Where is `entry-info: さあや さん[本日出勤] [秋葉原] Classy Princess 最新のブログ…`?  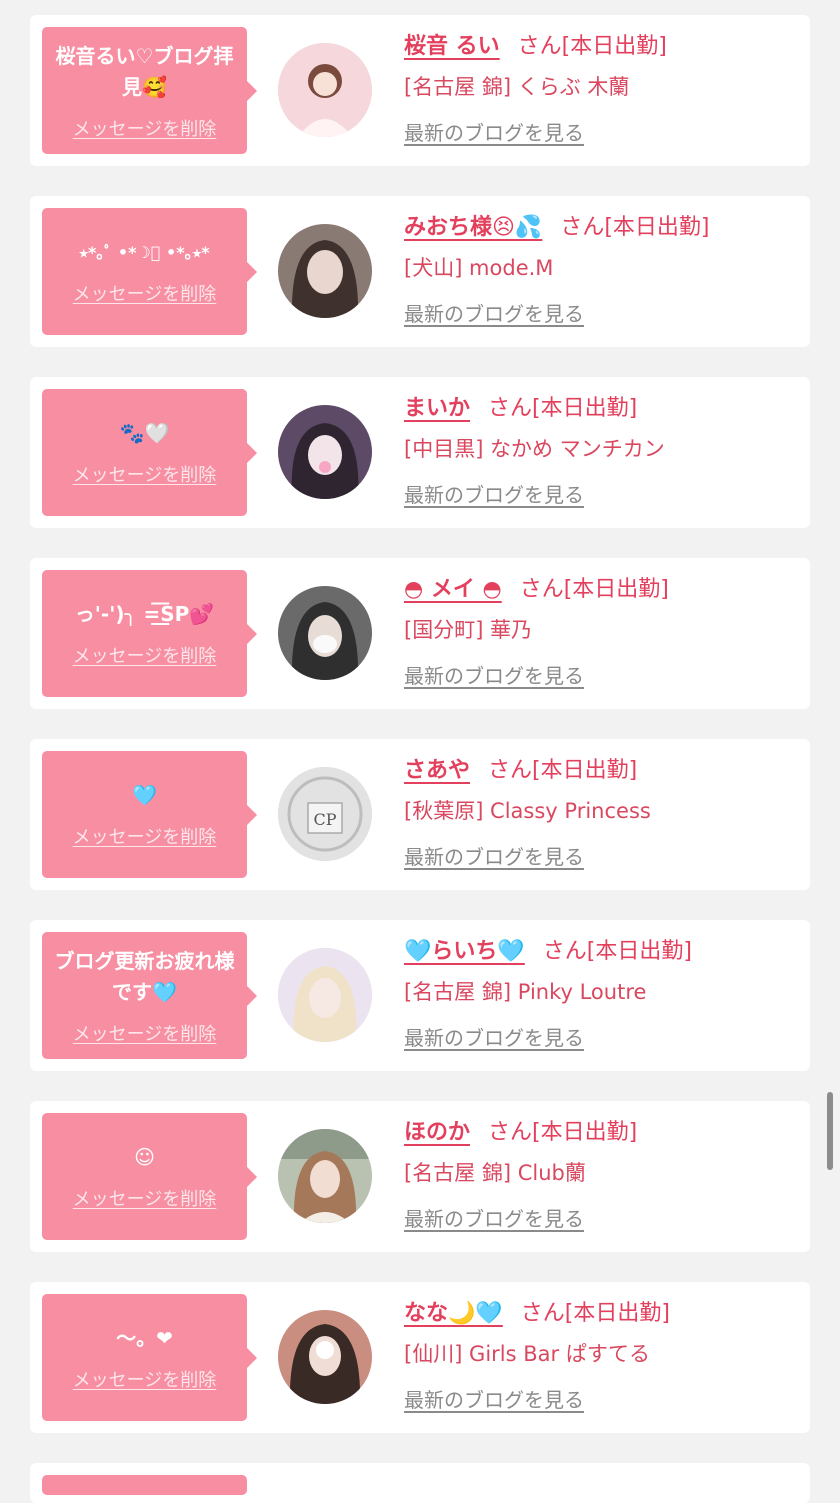 entry-info: さあや さん[本日出勤] [秋葉原] Classy Princess 最新のブログ… is located at coordinates (602, 810).